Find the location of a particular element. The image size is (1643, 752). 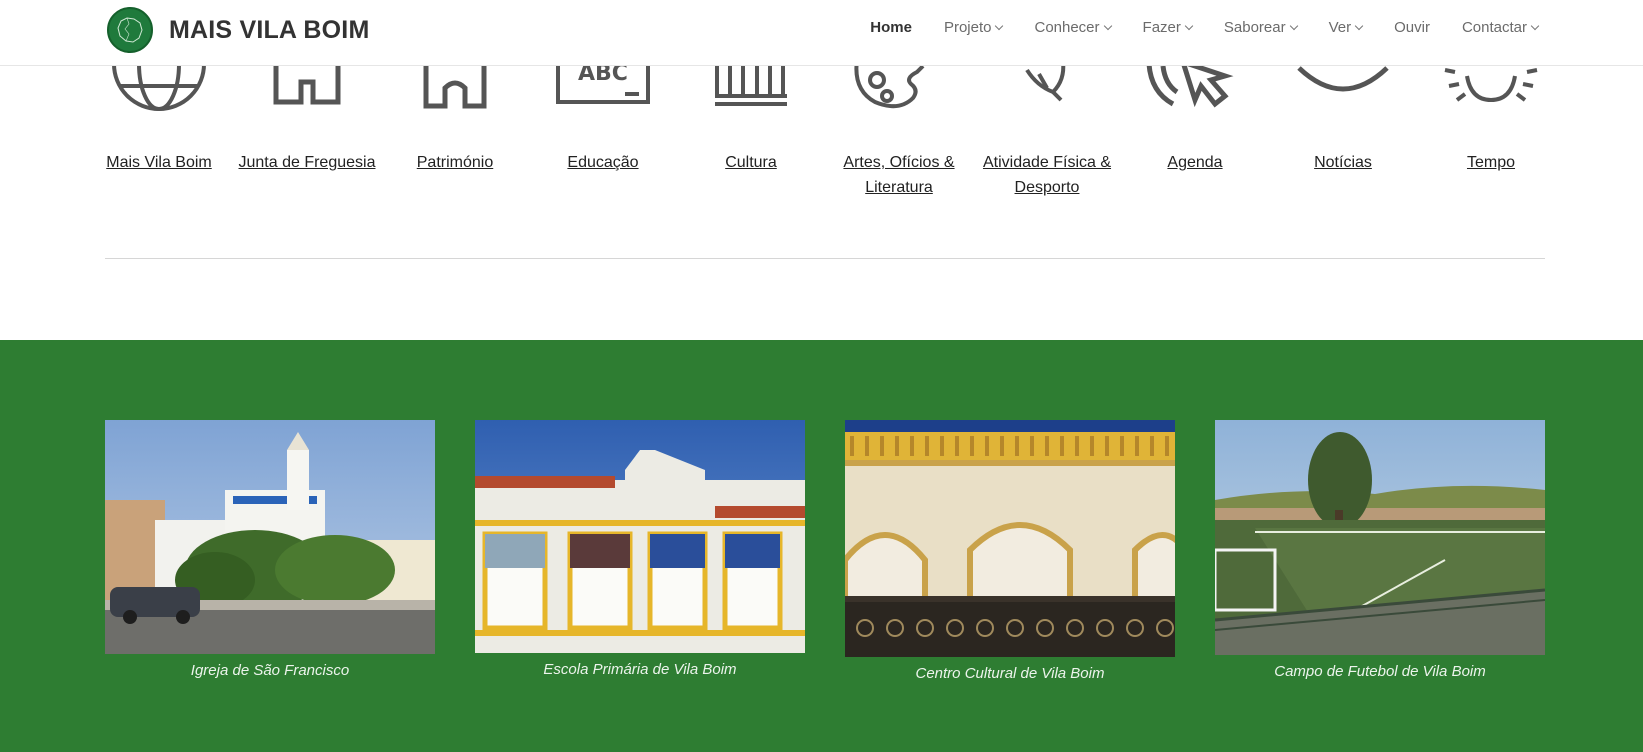

nav-conhecer: Conhecer is located at coordinates (1073, 27).